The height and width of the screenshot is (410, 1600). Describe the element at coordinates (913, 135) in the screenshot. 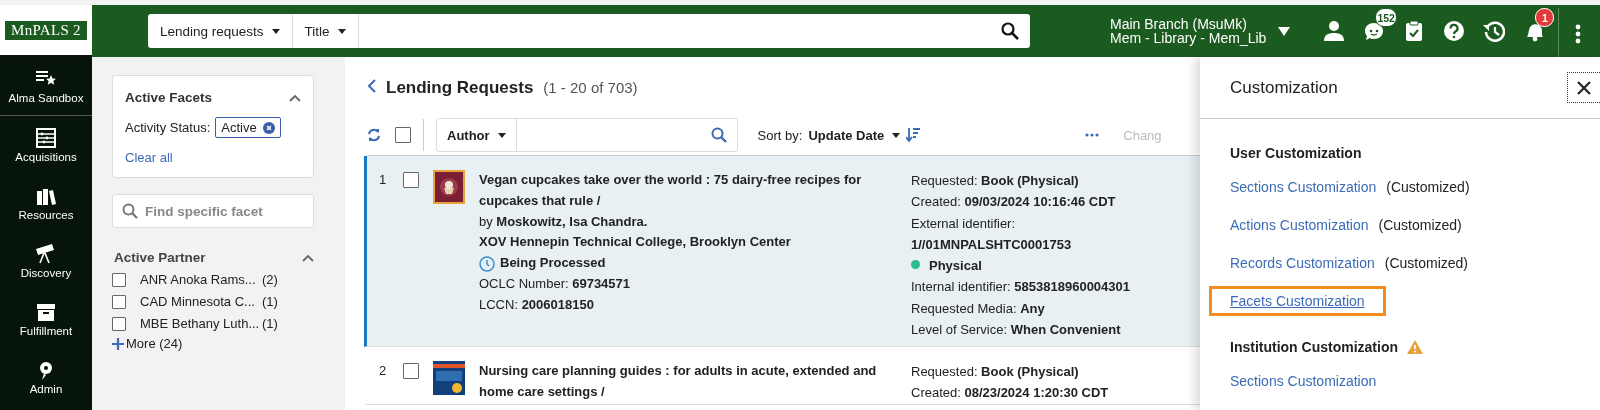

I see `sort-order-icon` at that location.